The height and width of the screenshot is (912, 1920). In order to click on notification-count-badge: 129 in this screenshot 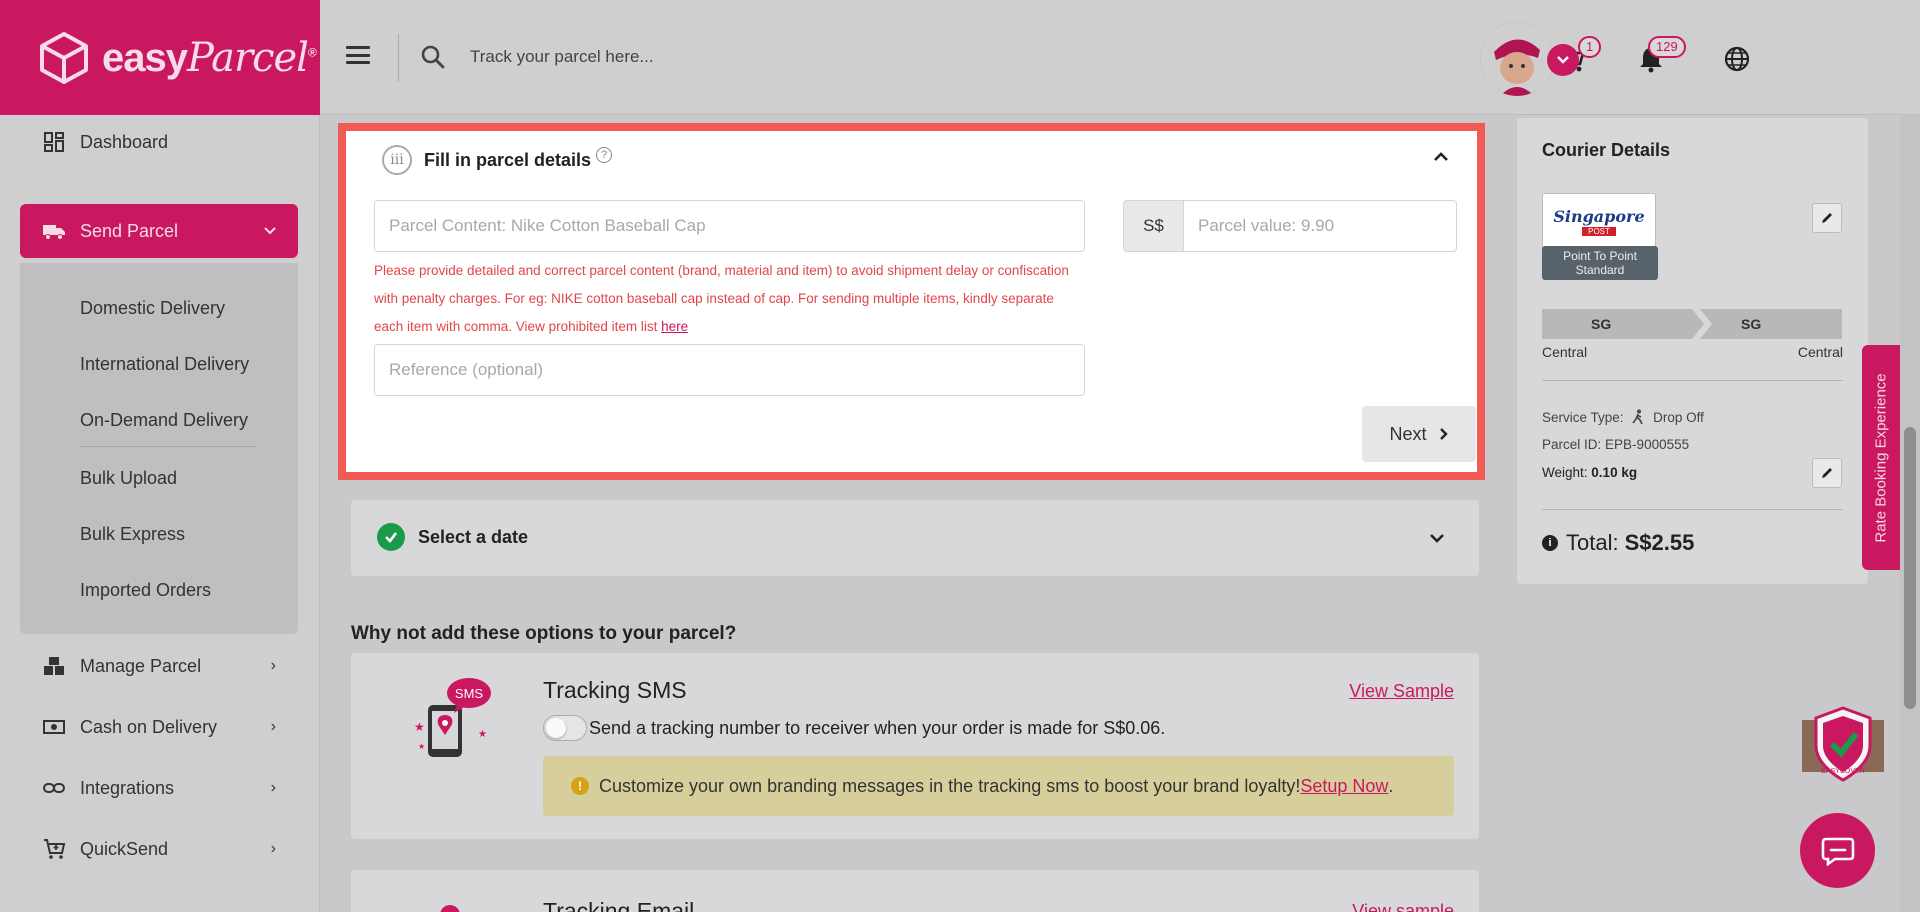, I will do `click(1667, 47)`.